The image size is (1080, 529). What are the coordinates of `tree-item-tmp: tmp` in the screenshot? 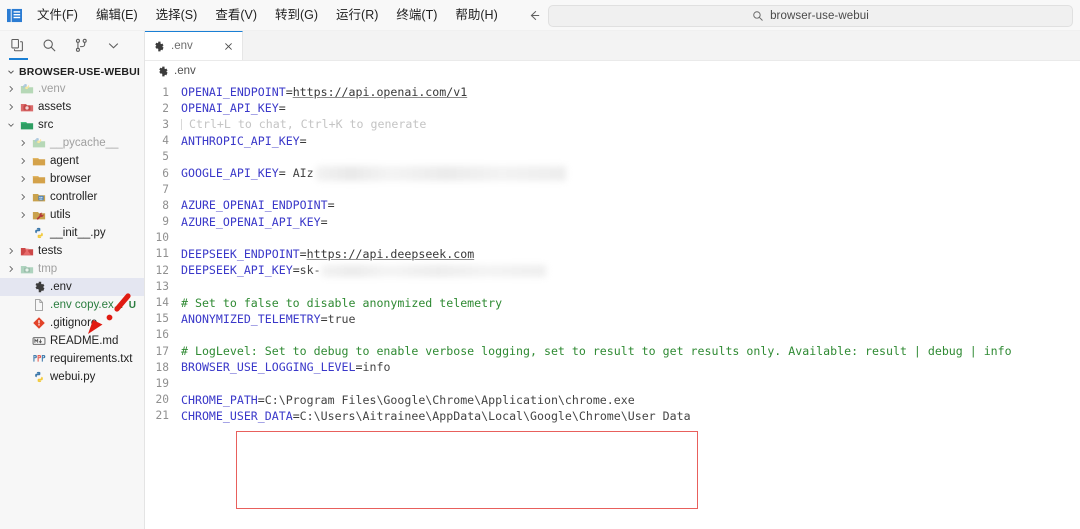 It's located at (72, 269).